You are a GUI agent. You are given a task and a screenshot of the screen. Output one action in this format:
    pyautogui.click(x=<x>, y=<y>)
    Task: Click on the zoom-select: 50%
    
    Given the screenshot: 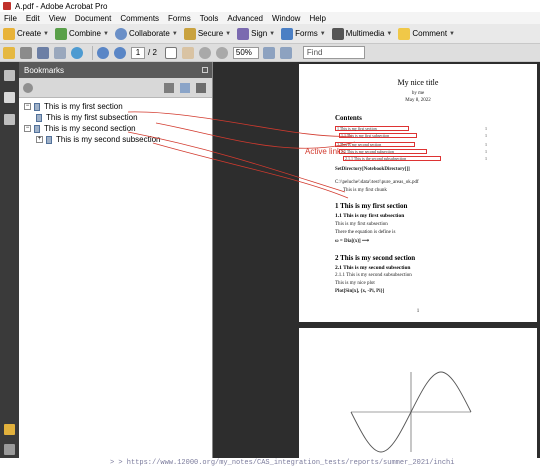 What is the action you would take?
    pyautogui.click(x=245, y=52)
    